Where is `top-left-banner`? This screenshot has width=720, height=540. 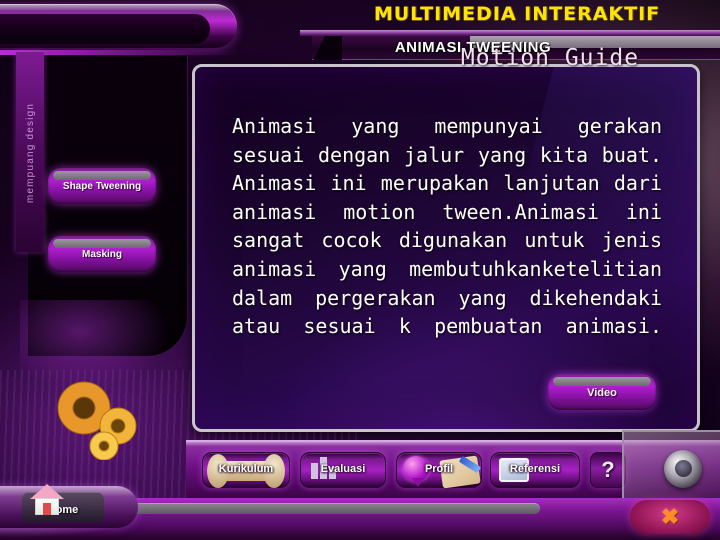
top-left-banner is located at coordinates (118, 26).